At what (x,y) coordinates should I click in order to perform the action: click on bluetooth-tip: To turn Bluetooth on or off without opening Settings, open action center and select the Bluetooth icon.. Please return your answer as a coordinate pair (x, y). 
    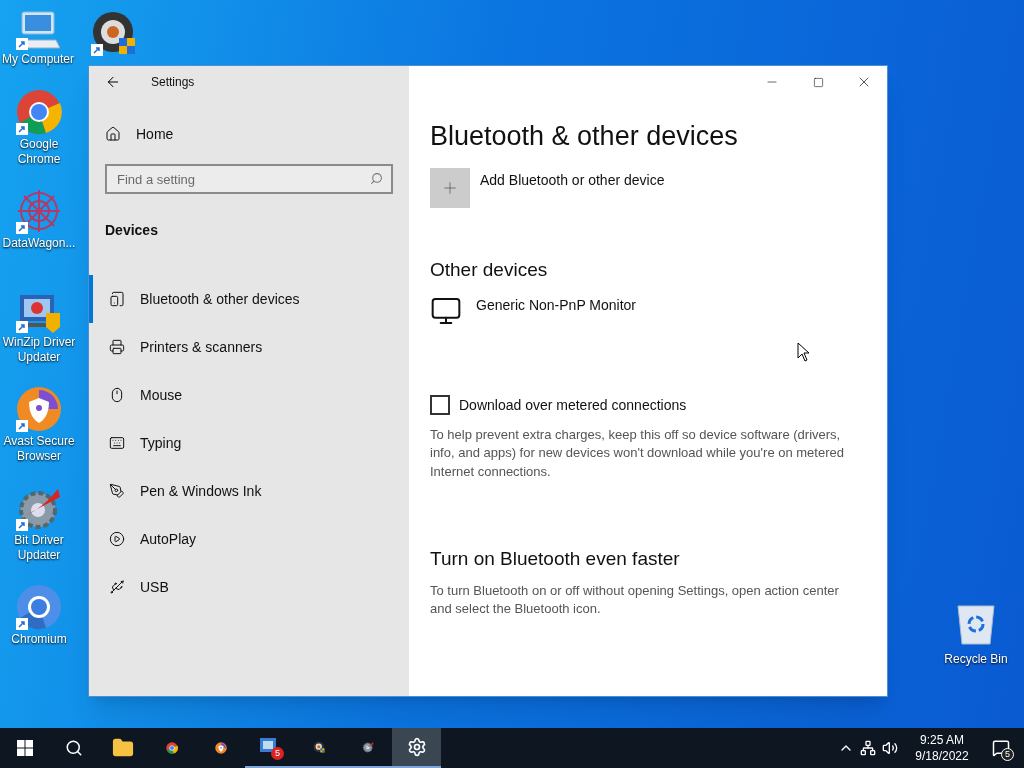
    Looking at the image, I should click on (635, 599).